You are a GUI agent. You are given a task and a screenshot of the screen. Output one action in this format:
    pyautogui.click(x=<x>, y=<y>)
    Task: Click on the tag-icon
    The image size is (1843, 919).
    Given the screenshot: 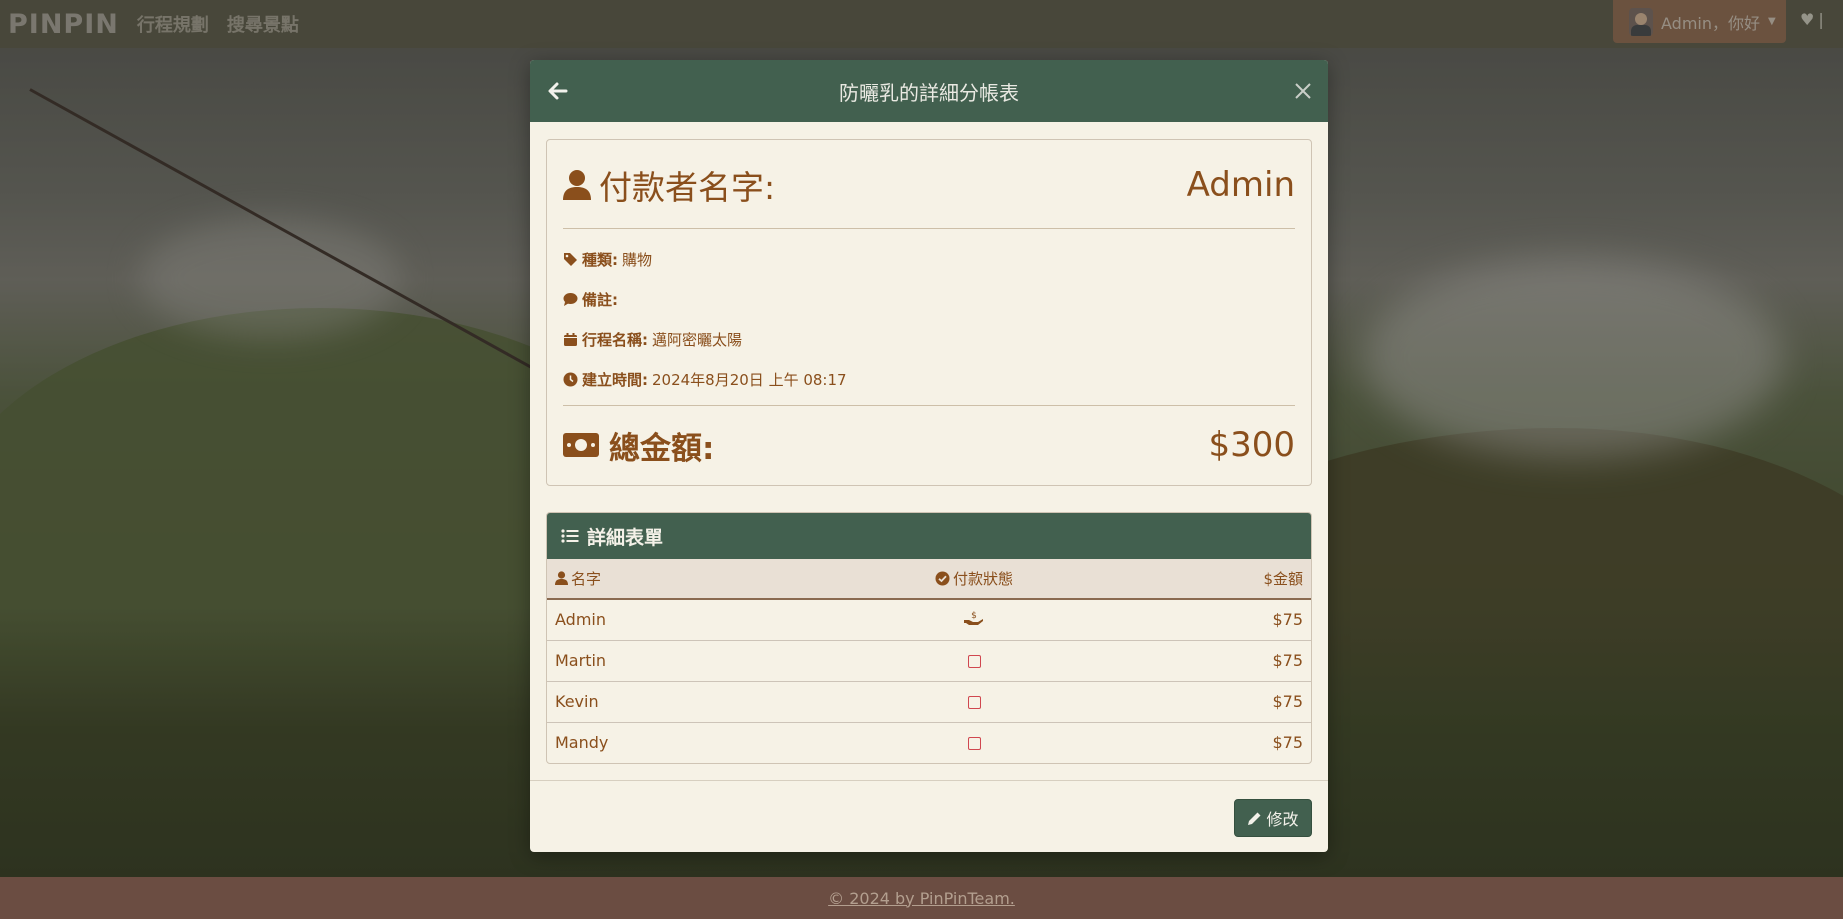 What is the action you would take?
    pyautogui.click(x=570, y=259)
    